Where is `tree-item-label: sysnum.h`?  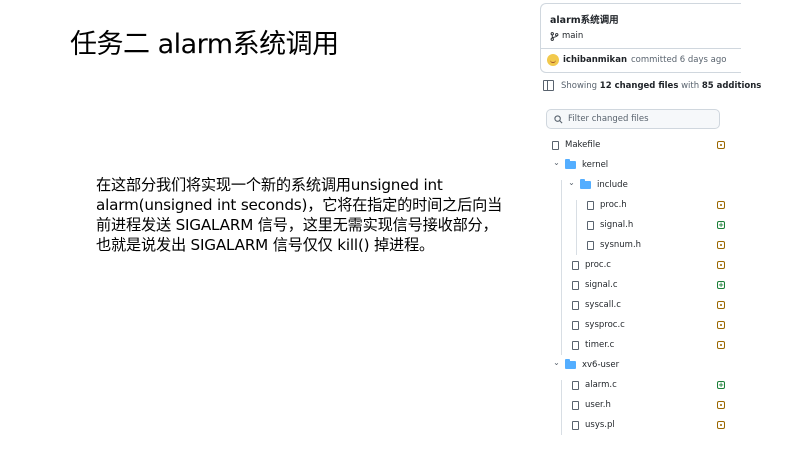
tree-item-label: sysnum.h is located at coordinates (621, 245).